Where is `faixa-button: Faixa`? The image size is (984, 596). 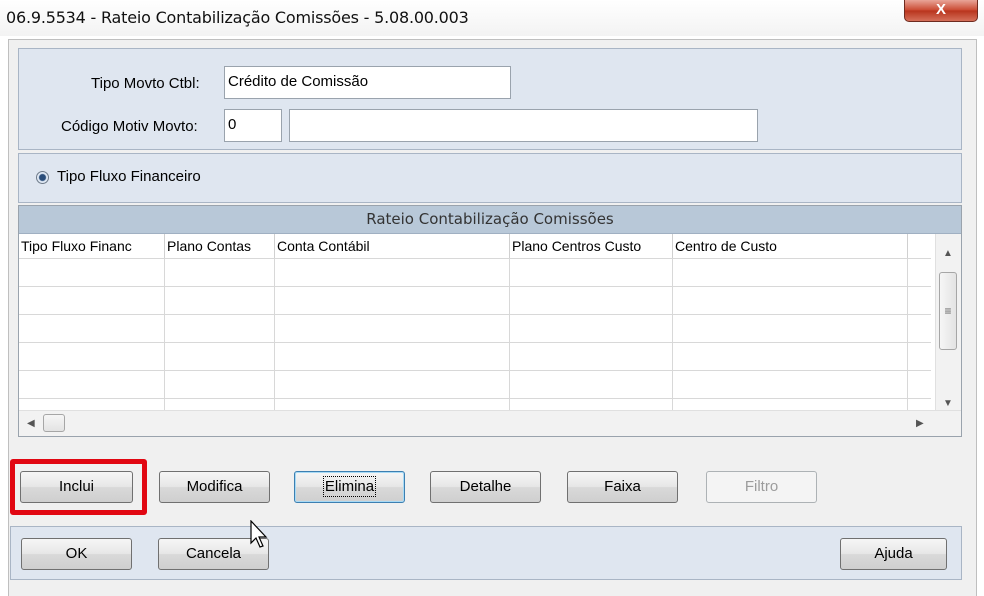 faixa-button: Faixa is located at coordinates (622, 487).